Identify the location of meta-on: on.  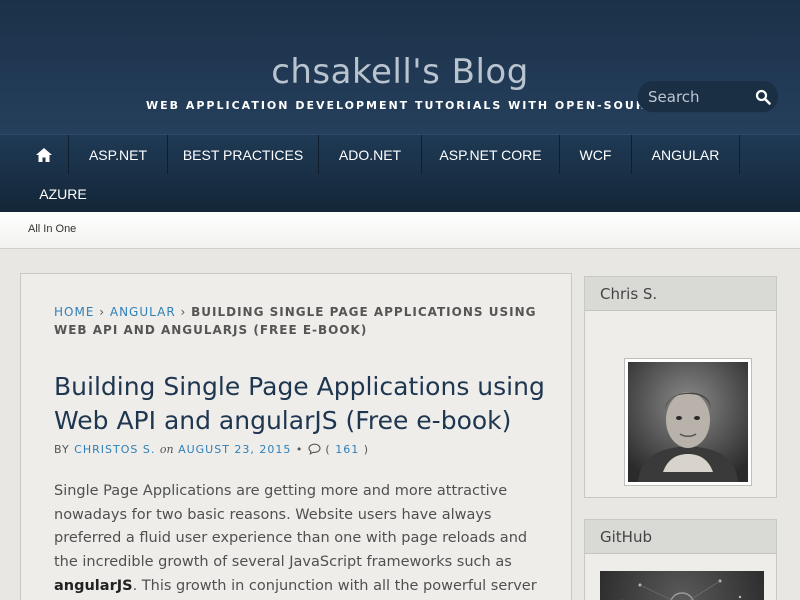
(166, 449).